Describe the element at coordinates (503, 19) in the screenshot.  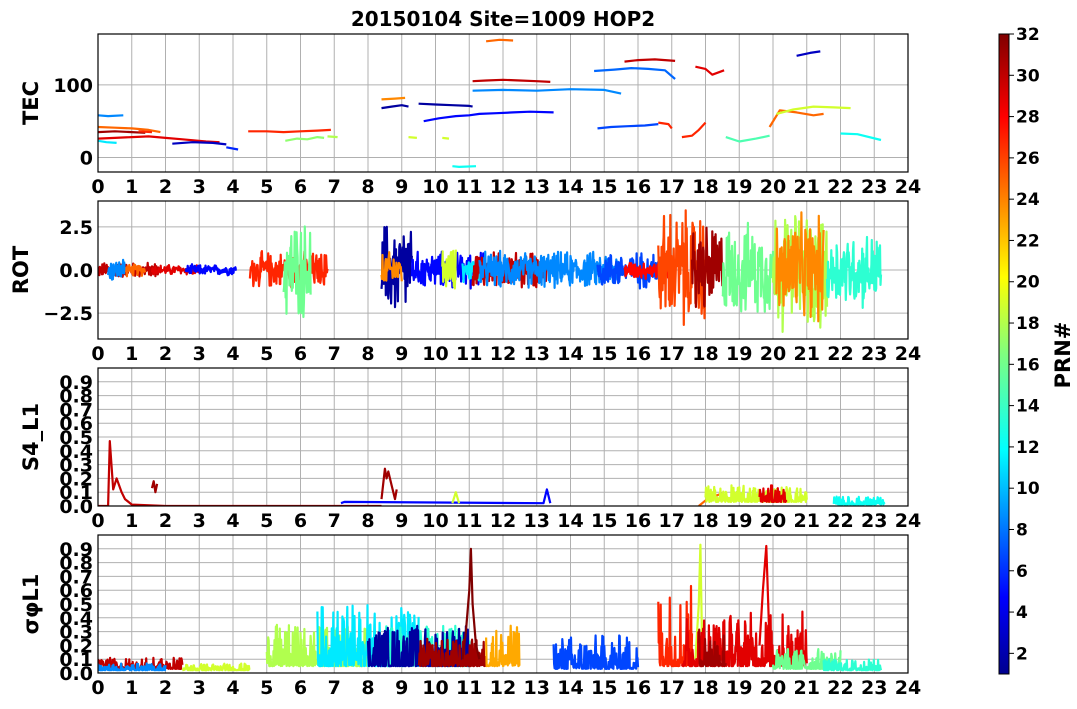
I see `chart-title: 20150104 Site=1009 HOP2` at that location.